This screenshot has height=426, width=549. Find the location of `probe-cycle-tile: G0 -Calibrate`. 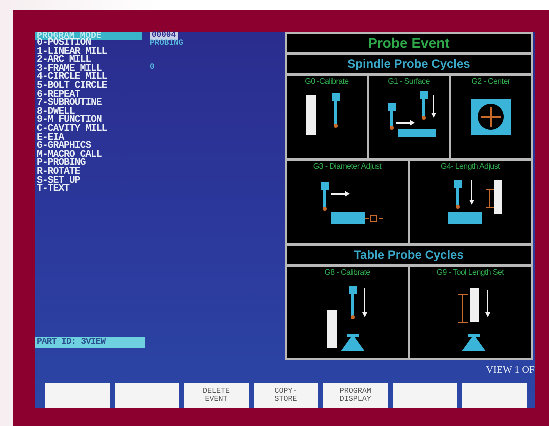

probe-cycle-tile: G0 -Calibrate is located at coordinates (328, 117).